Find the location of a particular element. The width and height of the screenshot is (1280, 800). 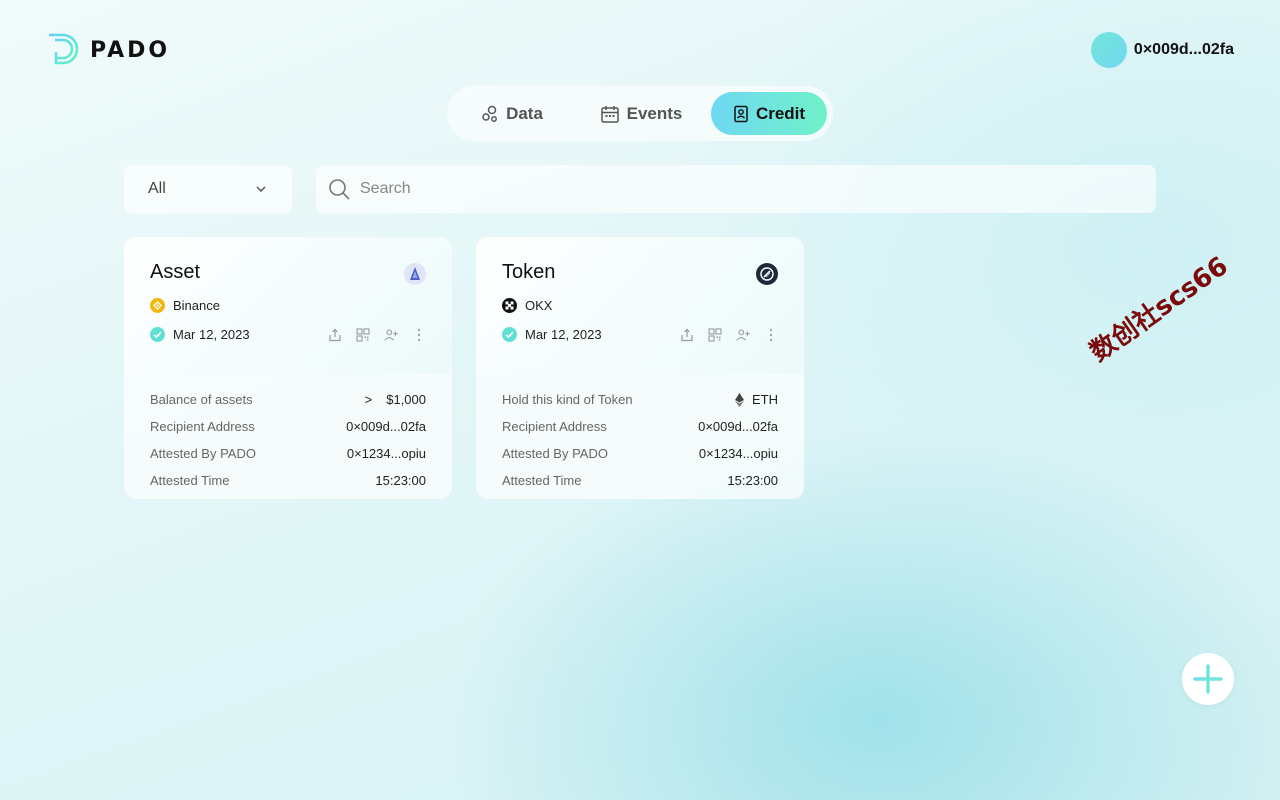

brand-name: PADO is located at coordinates (130, 50).